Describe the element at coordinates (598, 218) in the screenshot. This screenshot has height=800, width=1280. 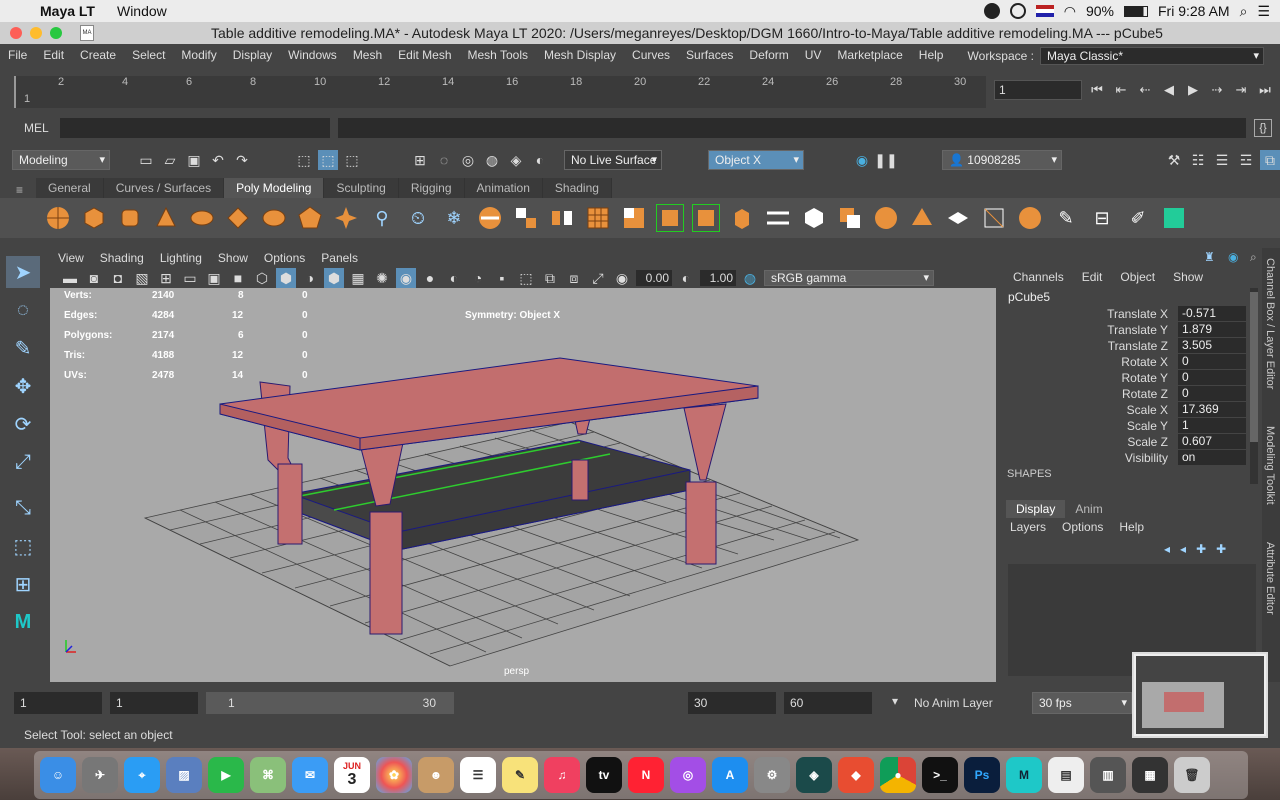
I see `smooth-icon` at that location.